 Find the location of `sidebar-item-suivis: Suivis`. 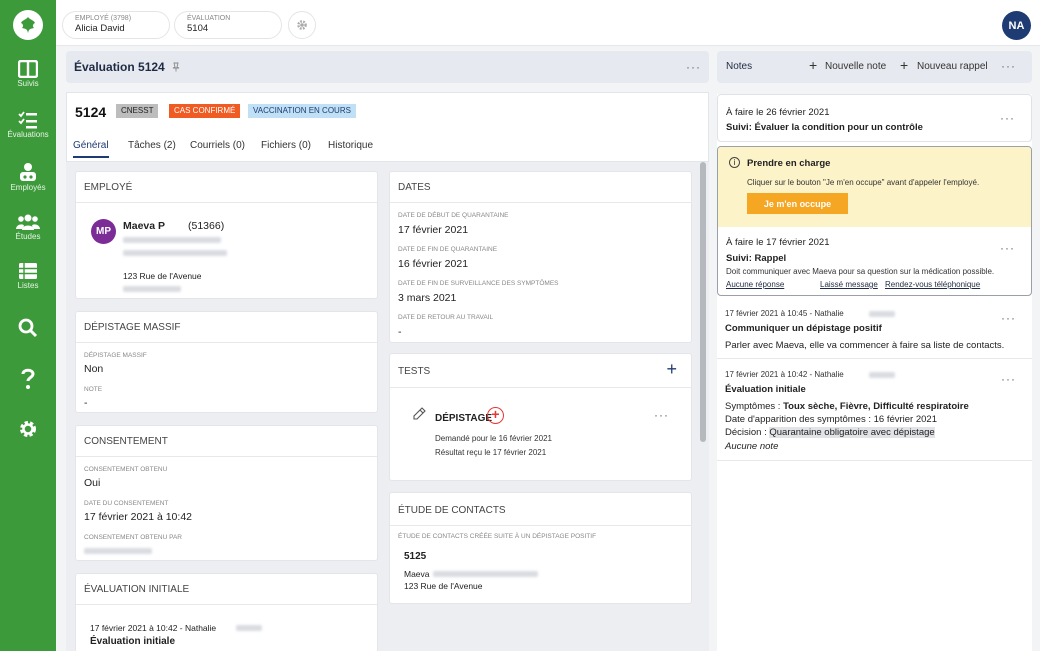

sidebar-item-suivis: Suivis is located at coordinates (28, 74).